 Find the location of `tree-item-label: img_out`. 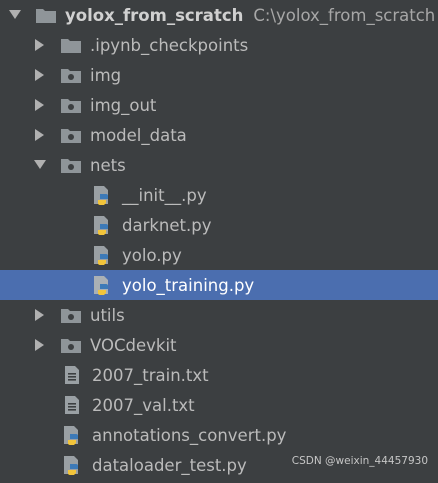

tree-item-label: img_out is located at coordinates (123, 105).